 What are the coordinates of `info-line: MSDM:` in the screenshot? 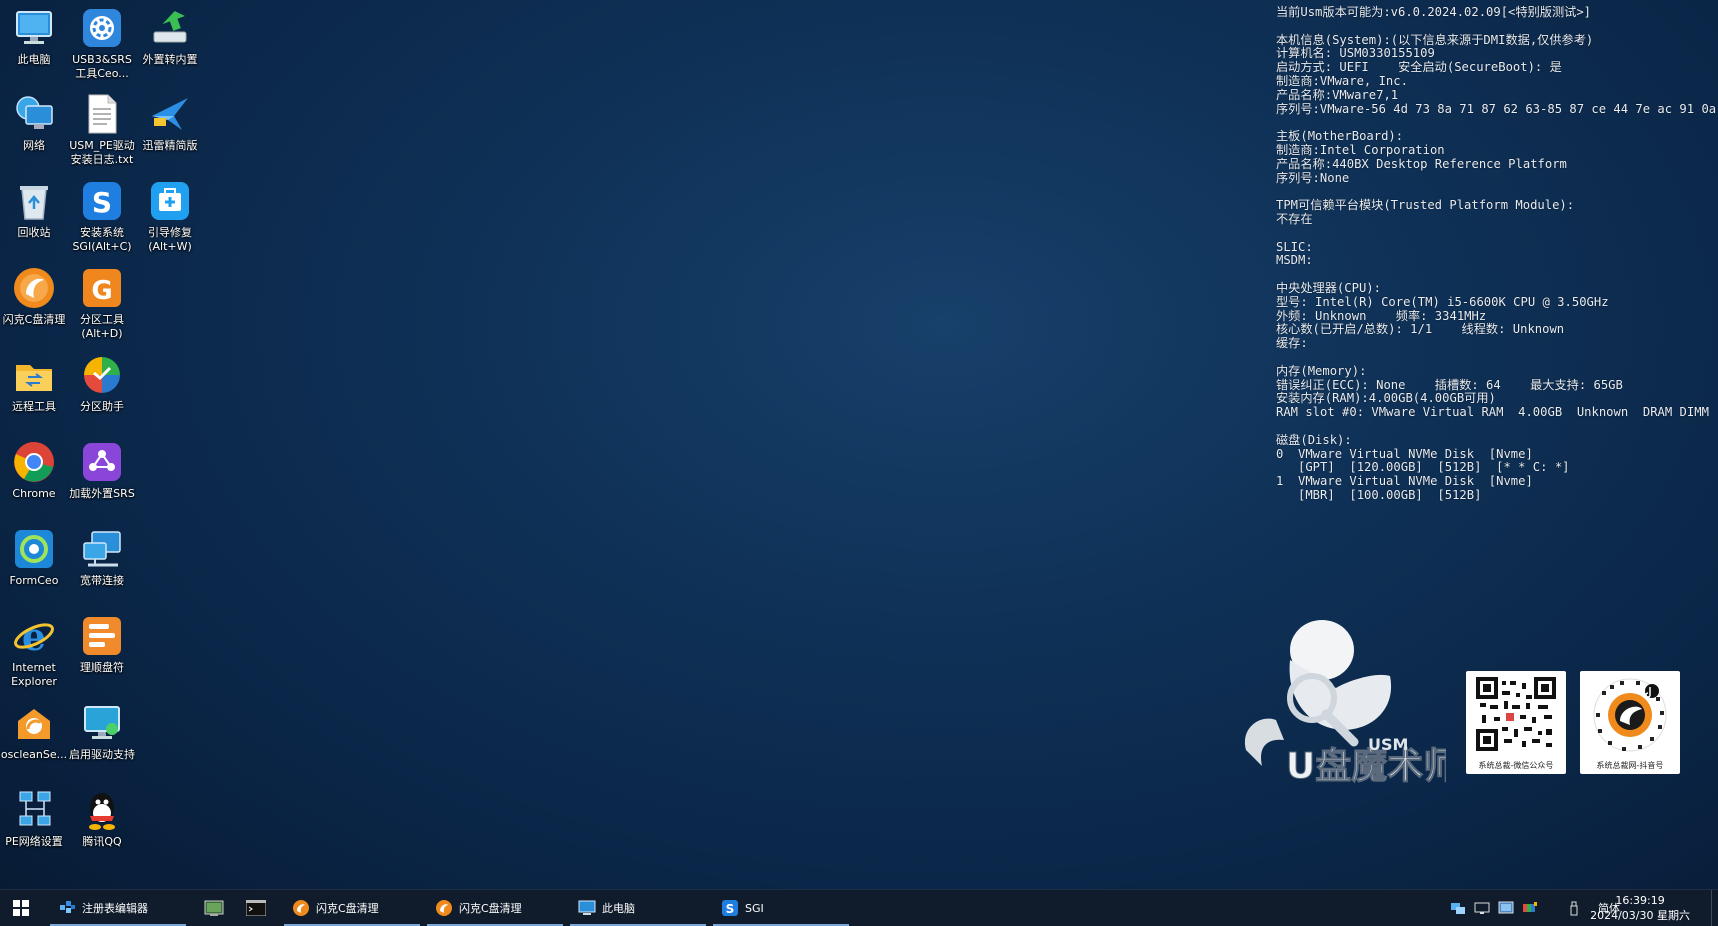 It's located at (1294, 260).